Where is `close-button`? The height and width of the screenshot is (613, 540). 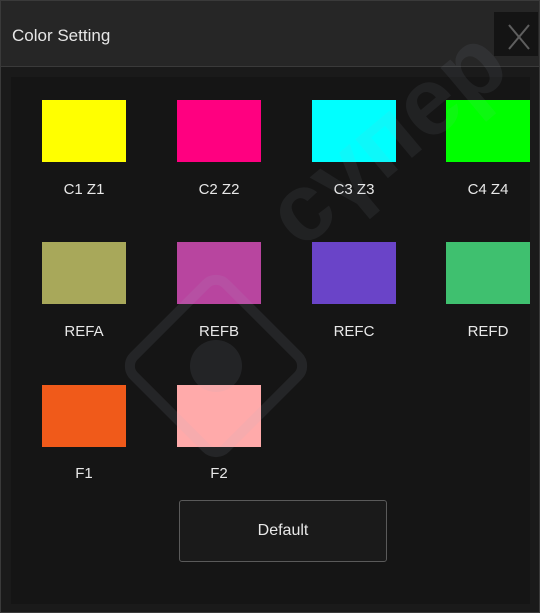
close-button is located at coordinates (516, 34).